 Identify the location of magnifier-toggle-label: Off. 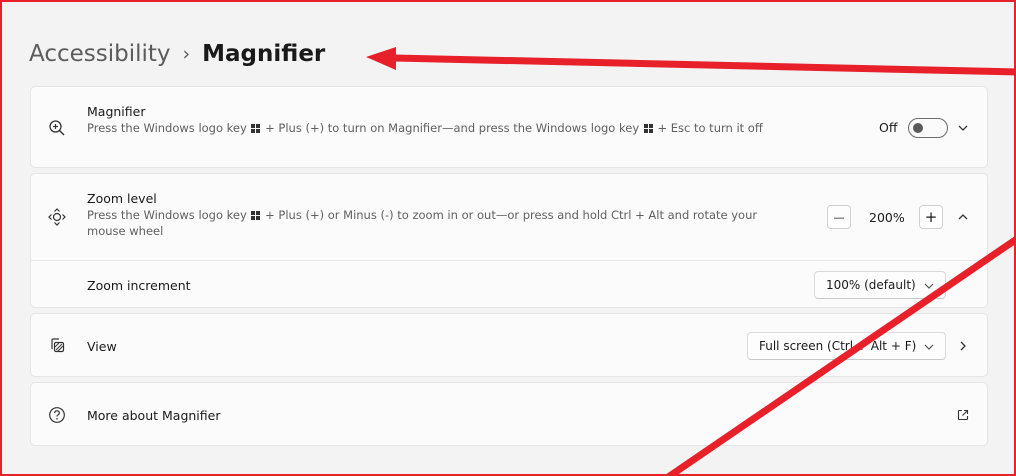
(888, 127).